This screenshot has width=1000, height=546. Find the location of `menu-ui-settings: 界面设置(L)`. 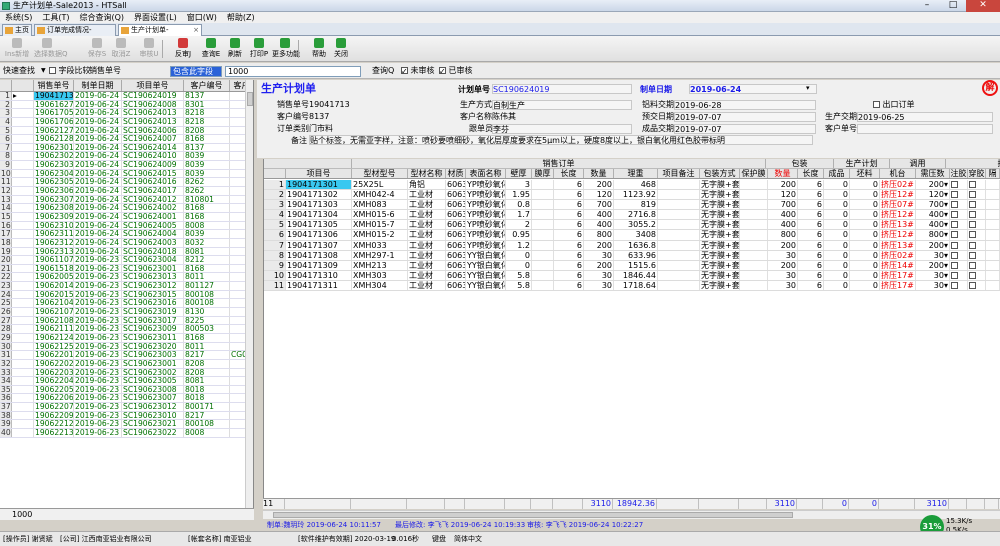

menu-ui-settings: 界面设置(L) is located at coordinates (155, 17).